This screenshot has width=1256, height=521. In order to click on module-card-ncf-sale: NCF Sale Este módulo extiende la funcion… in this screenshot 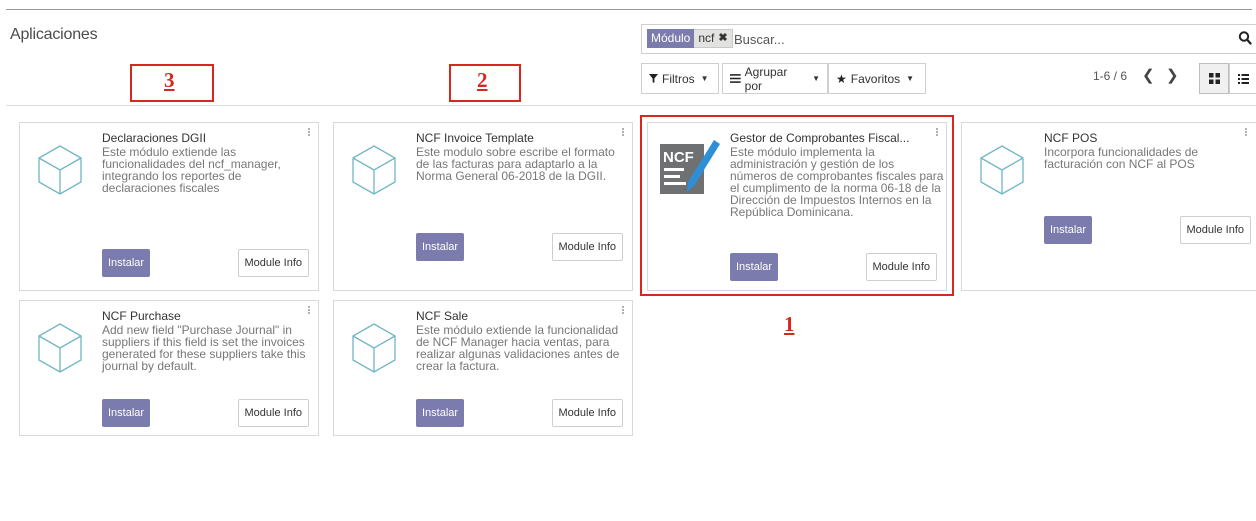, I will do `click(483, 368)`.